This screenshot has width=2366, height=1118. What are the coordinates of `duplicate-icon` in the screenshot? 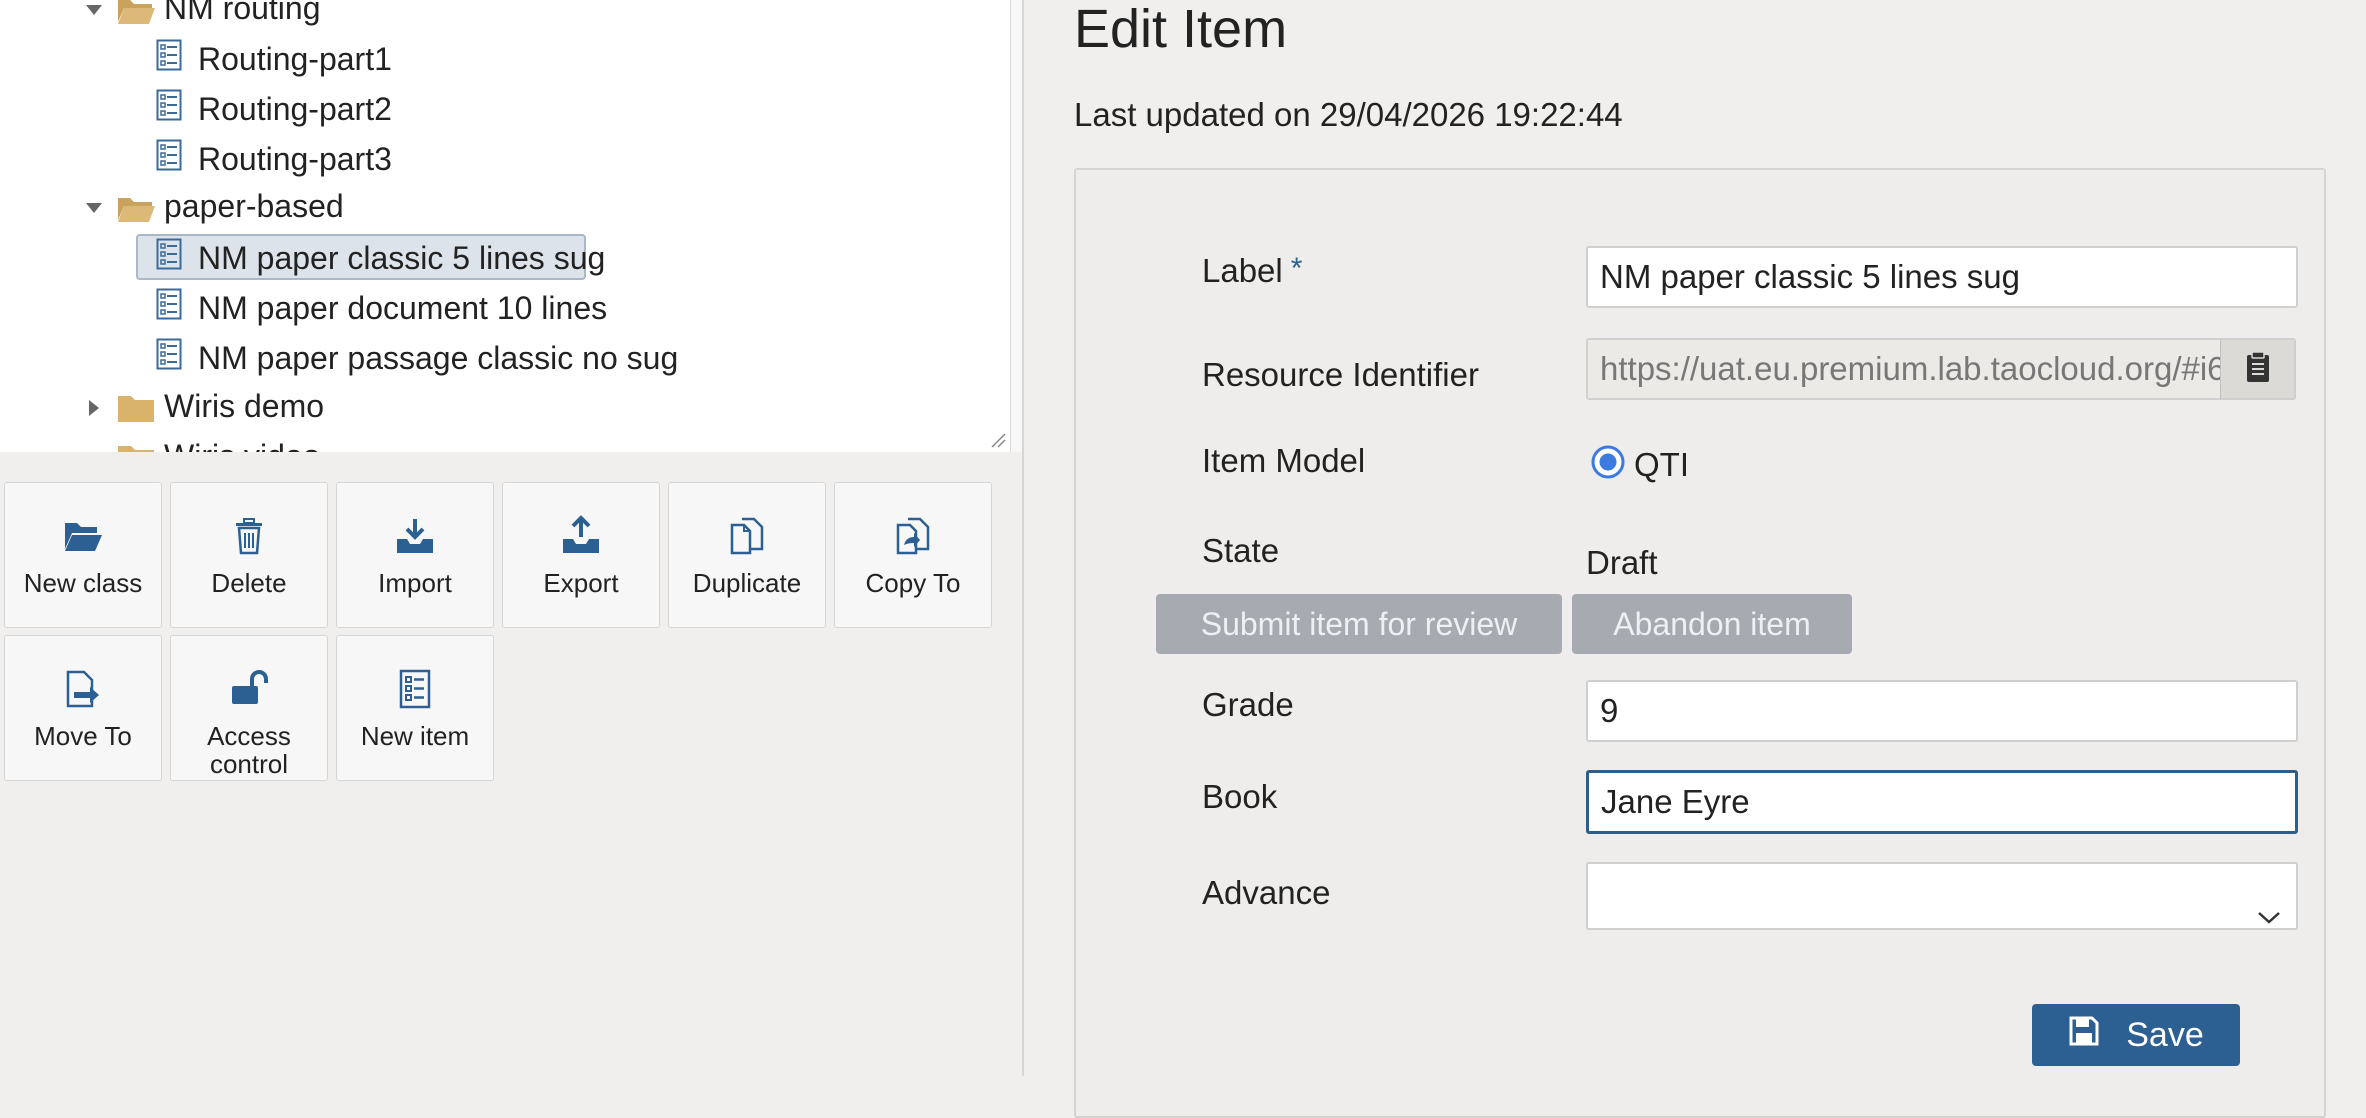 It's located at (747, 536).